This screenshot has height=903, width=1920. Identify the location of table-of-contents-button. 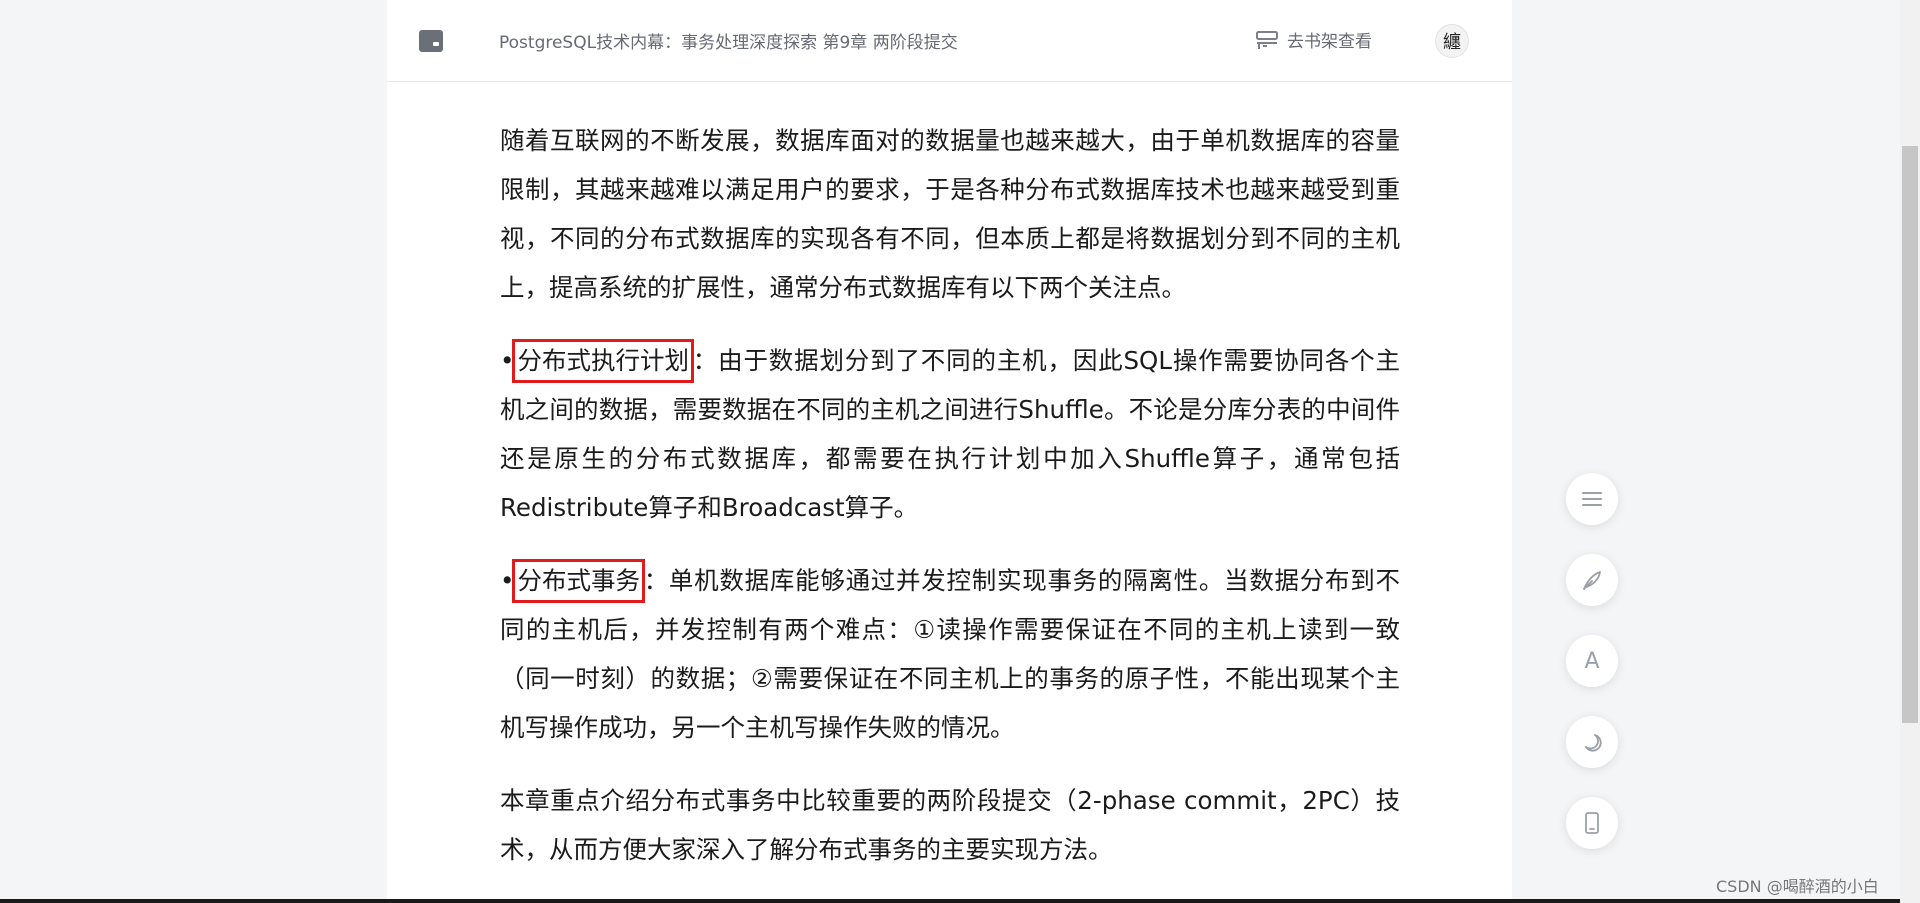
(1592, 499).